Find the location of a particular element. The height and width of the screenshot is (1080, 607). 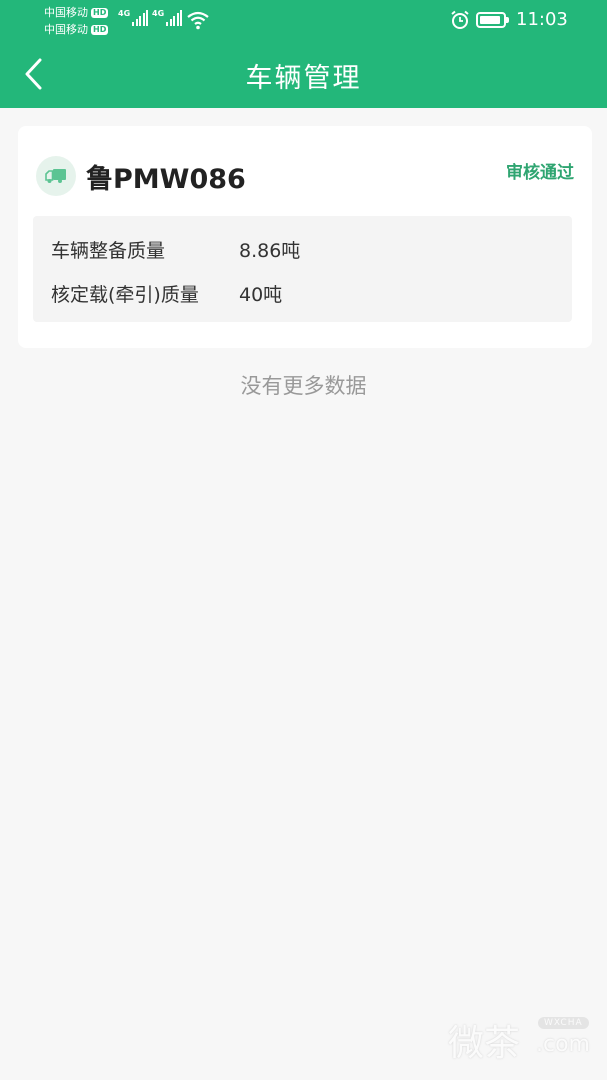

clock: 11:03 is located at coordinates (542, 19).